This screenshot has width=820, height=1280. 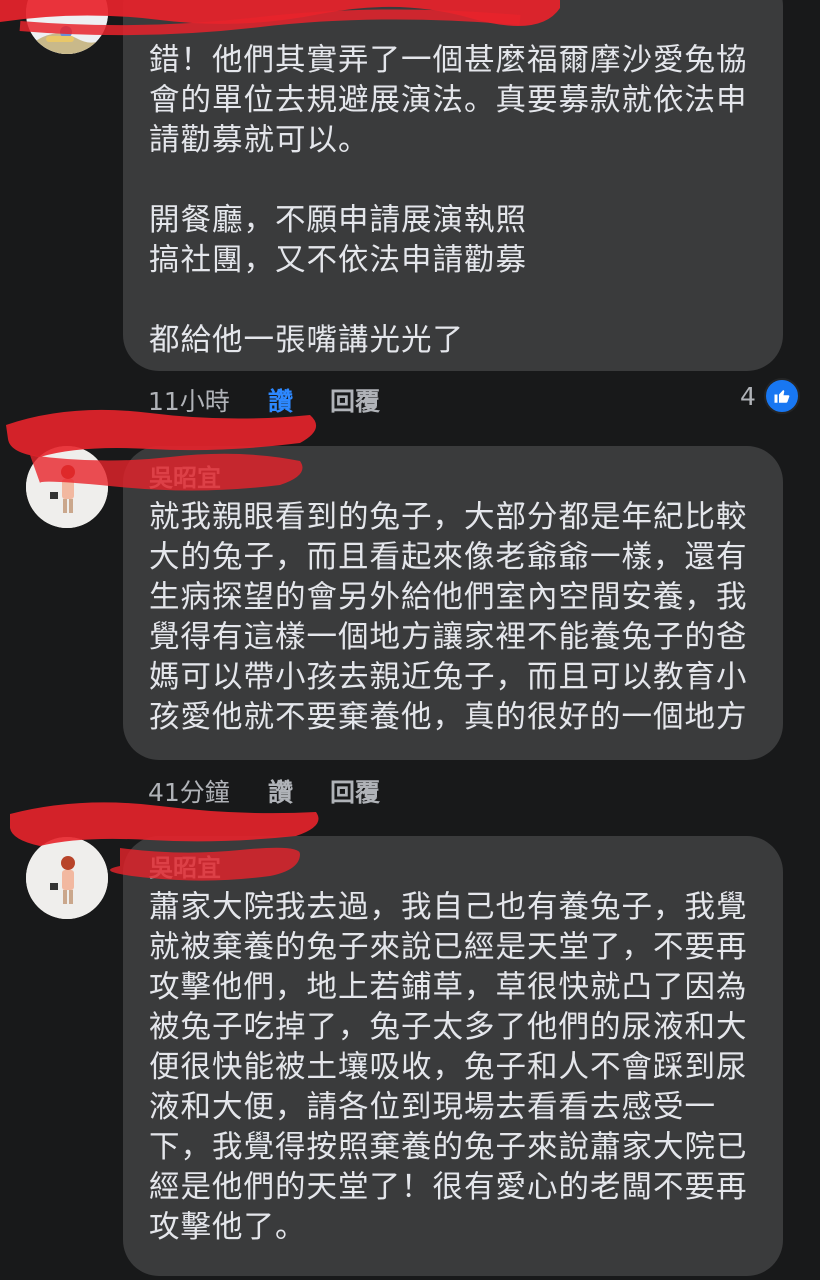 I want to click on comment-text-line: 孩愛他就不要棄養他，真的很好的一個地方, so click(x=448, y=717).